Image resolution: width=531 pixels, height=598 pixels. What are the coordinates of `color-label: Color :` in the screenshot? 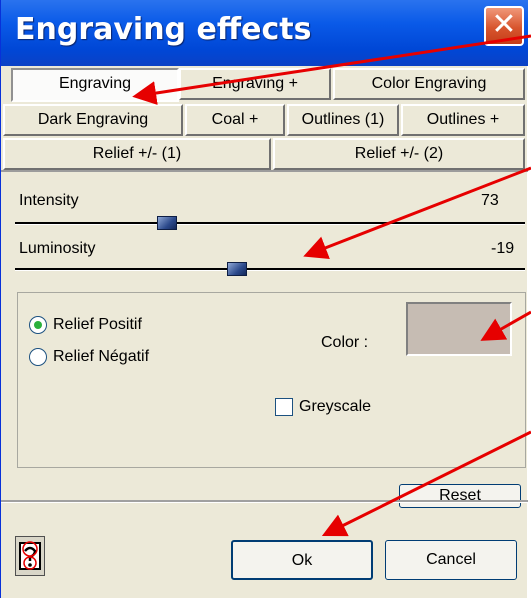 It's located at (345, 342).